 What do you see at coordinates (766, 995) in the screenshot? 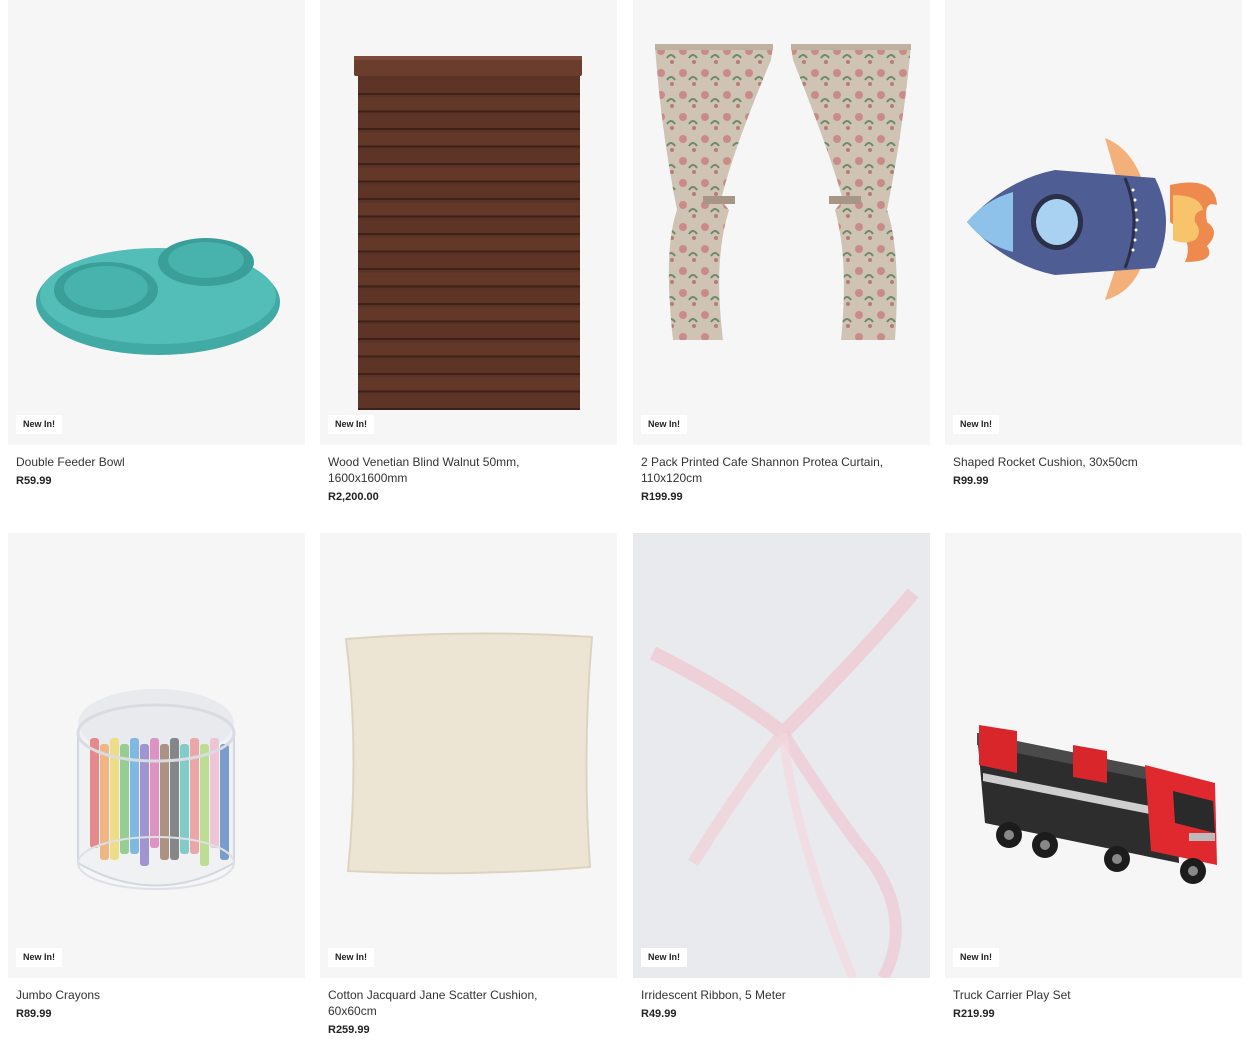
I see `product-name: Irridescent Ribbon, 5 Meter` at bounding box center [766, 995].